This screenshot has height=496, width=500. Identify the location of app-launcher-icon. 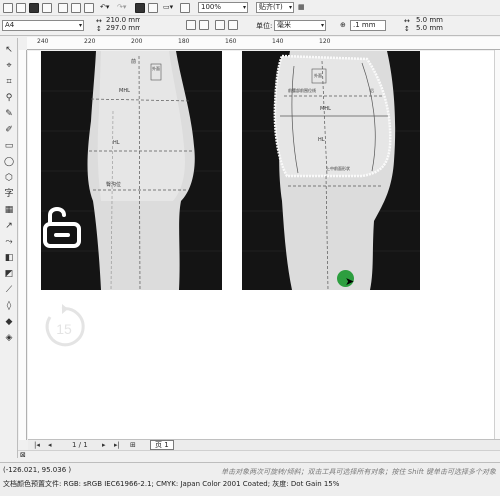
(185, 8).